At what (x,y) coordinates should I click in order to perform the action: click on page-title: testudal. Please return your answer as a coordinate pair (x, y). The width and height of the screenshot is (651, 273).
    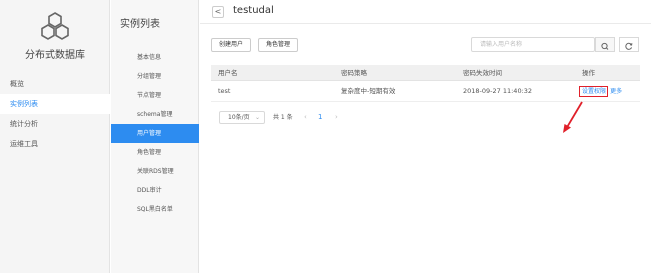
    Looking at the image, I should click on (253, 10).